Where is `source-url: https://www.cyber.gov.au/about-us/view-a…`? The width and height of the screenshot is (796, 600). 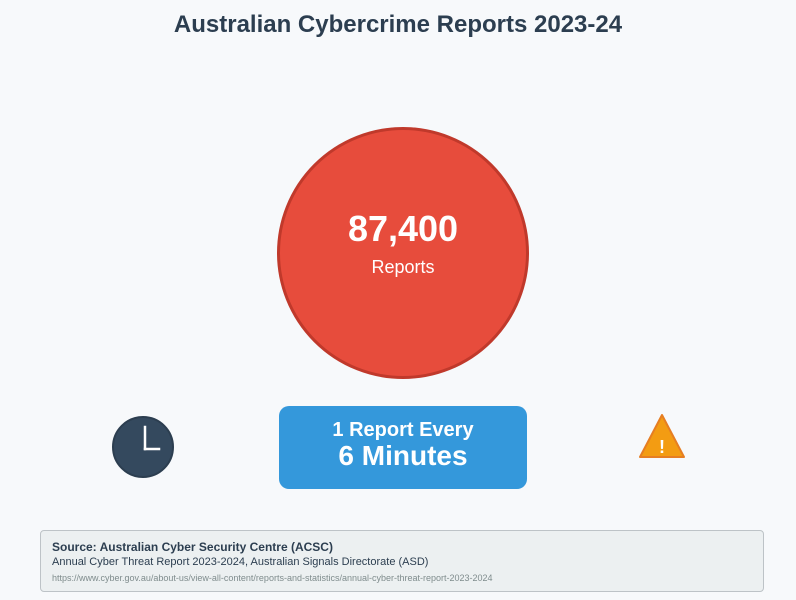
source-url: https://www.cyber.gov.au/about-us/view-a… is located at coordinates (272, 578).